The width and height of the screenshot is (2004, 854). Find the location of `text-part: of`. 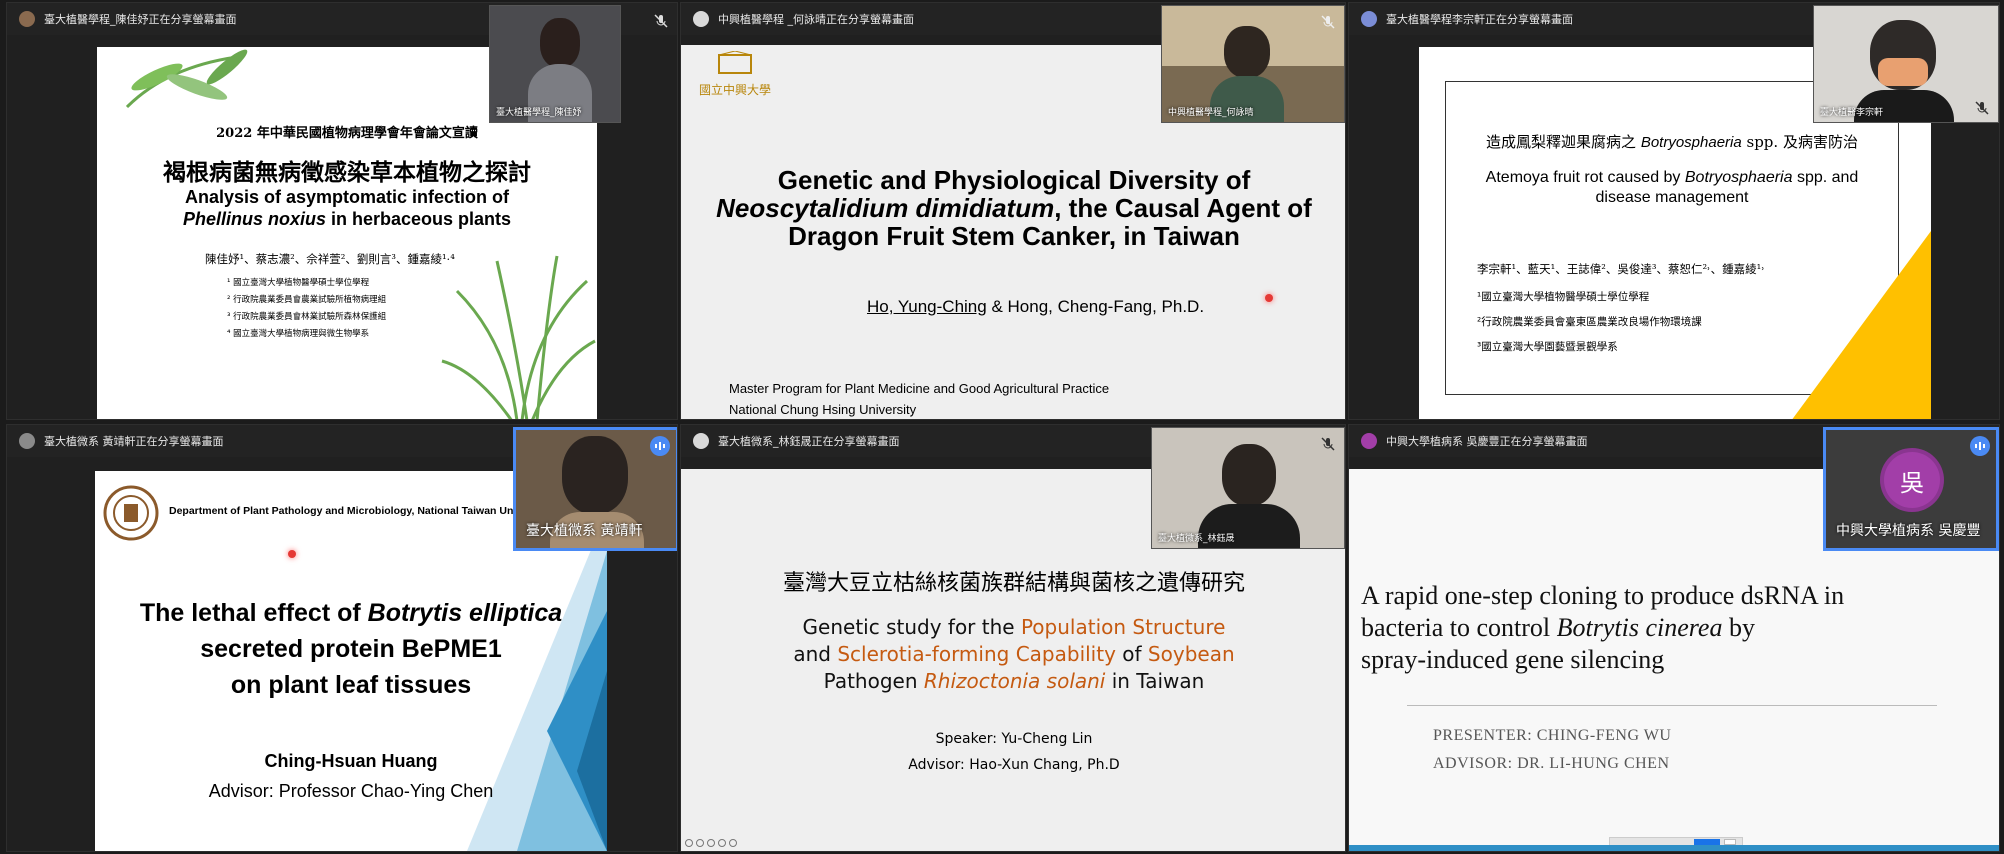

text-part: of is located at coordinates (1131, 654).